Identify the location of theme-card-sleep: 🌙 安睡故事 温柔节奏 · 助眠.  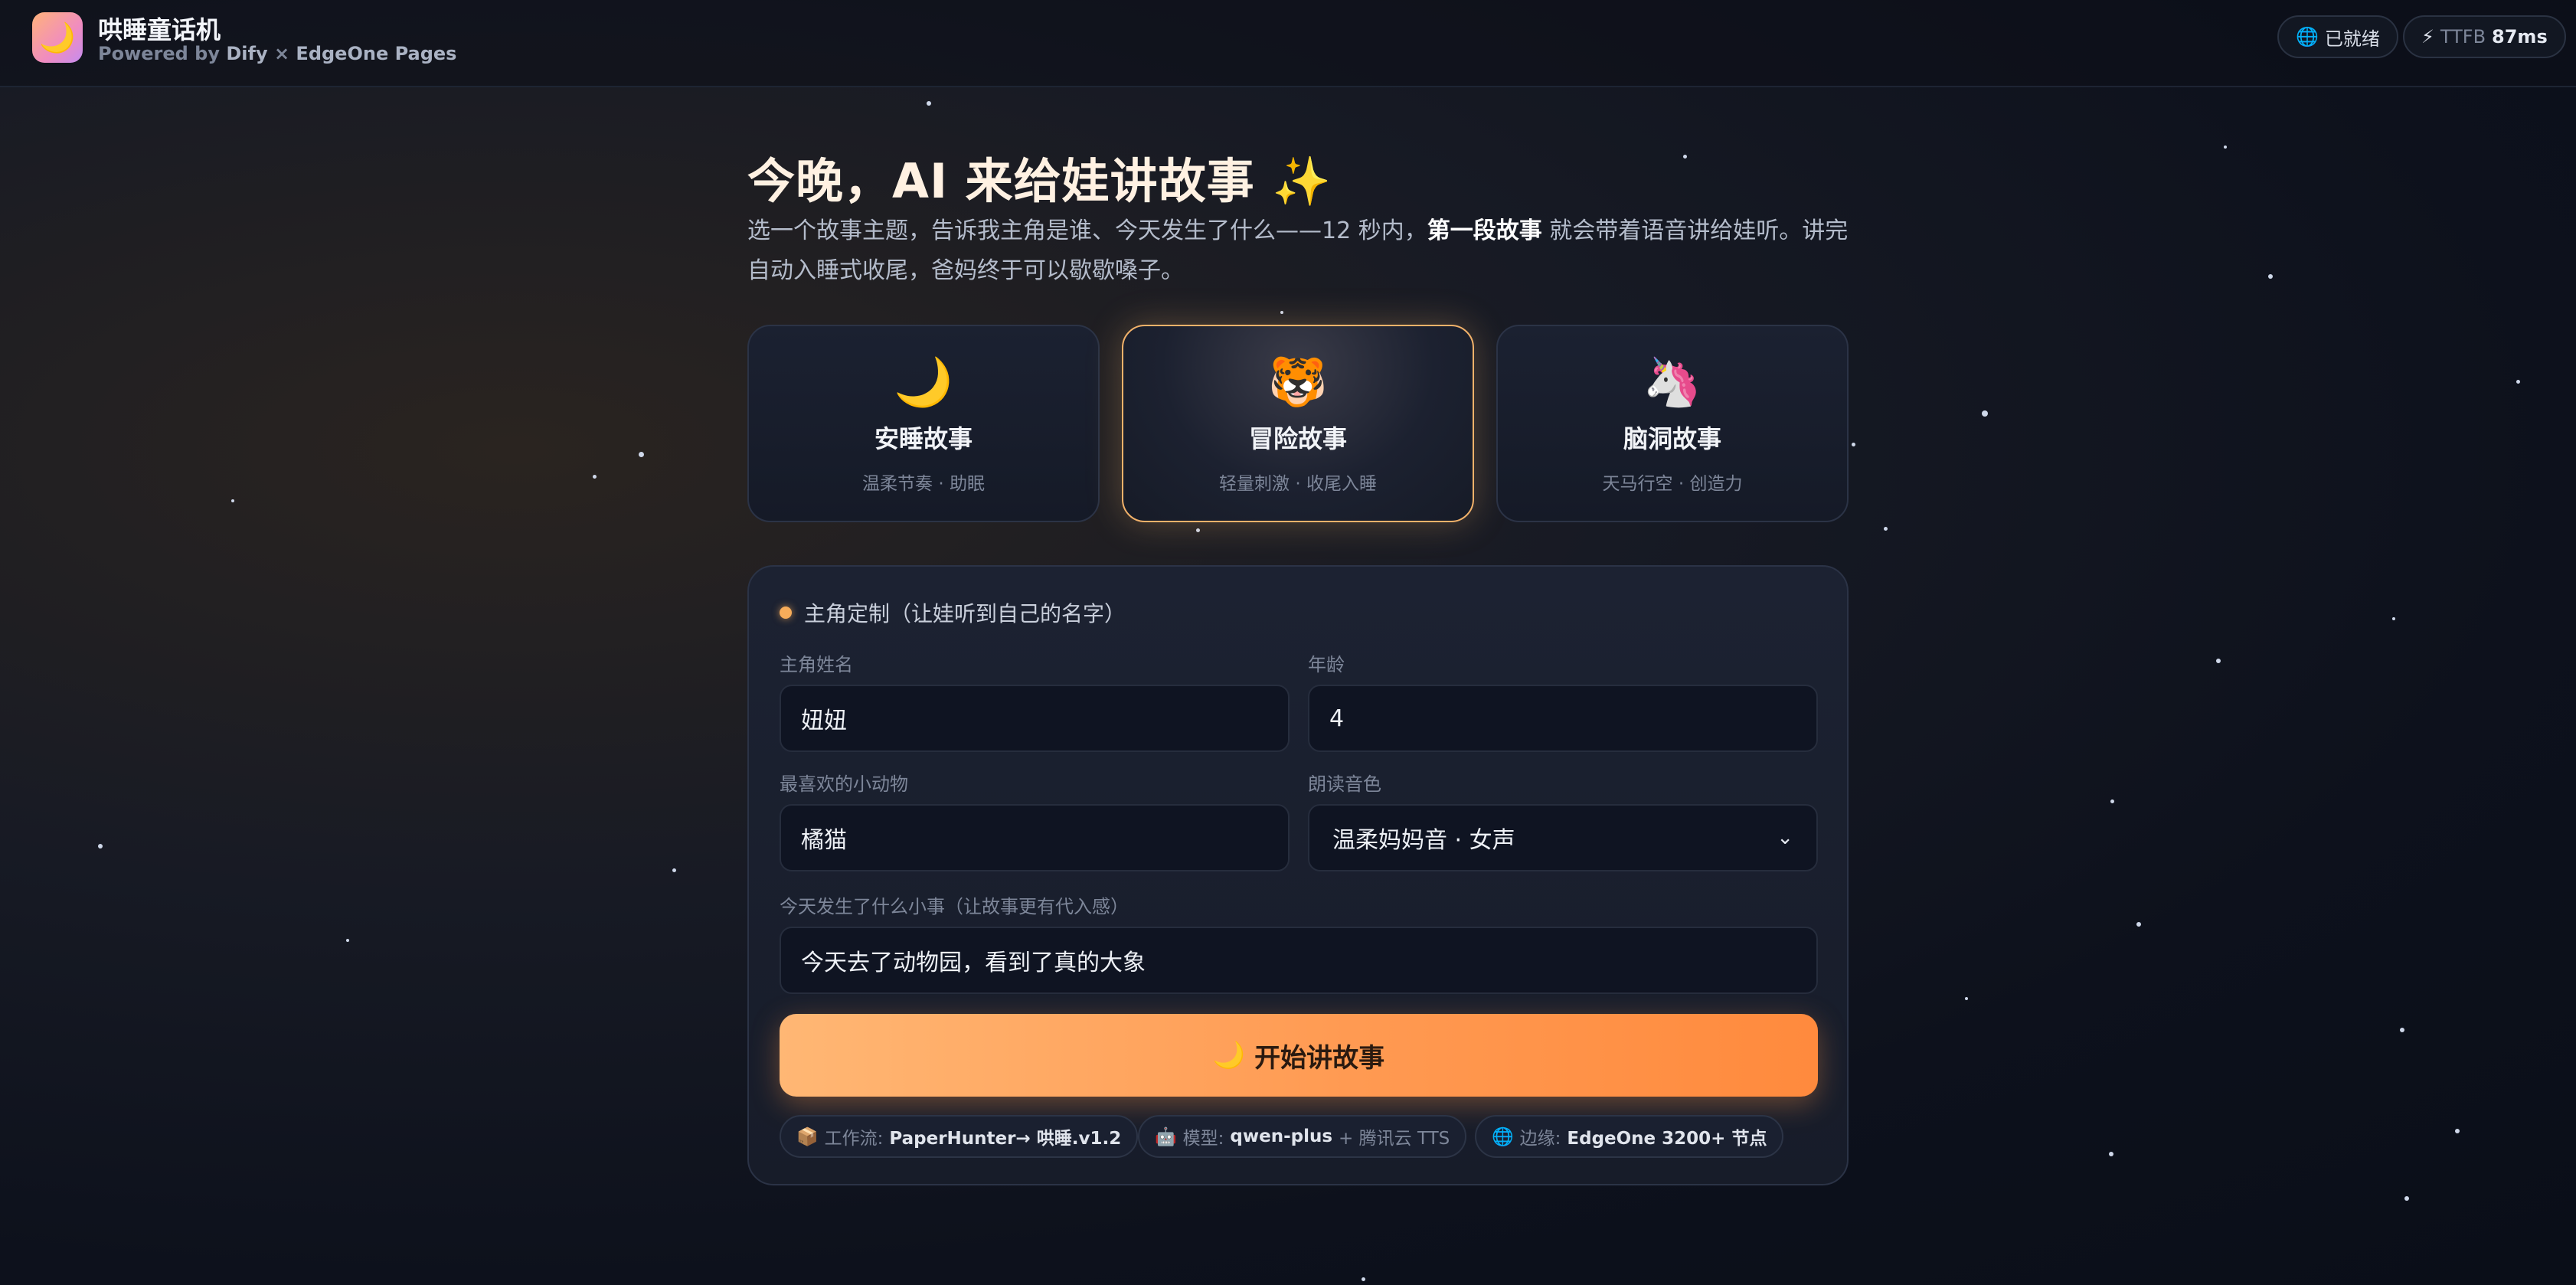
(923, 424).